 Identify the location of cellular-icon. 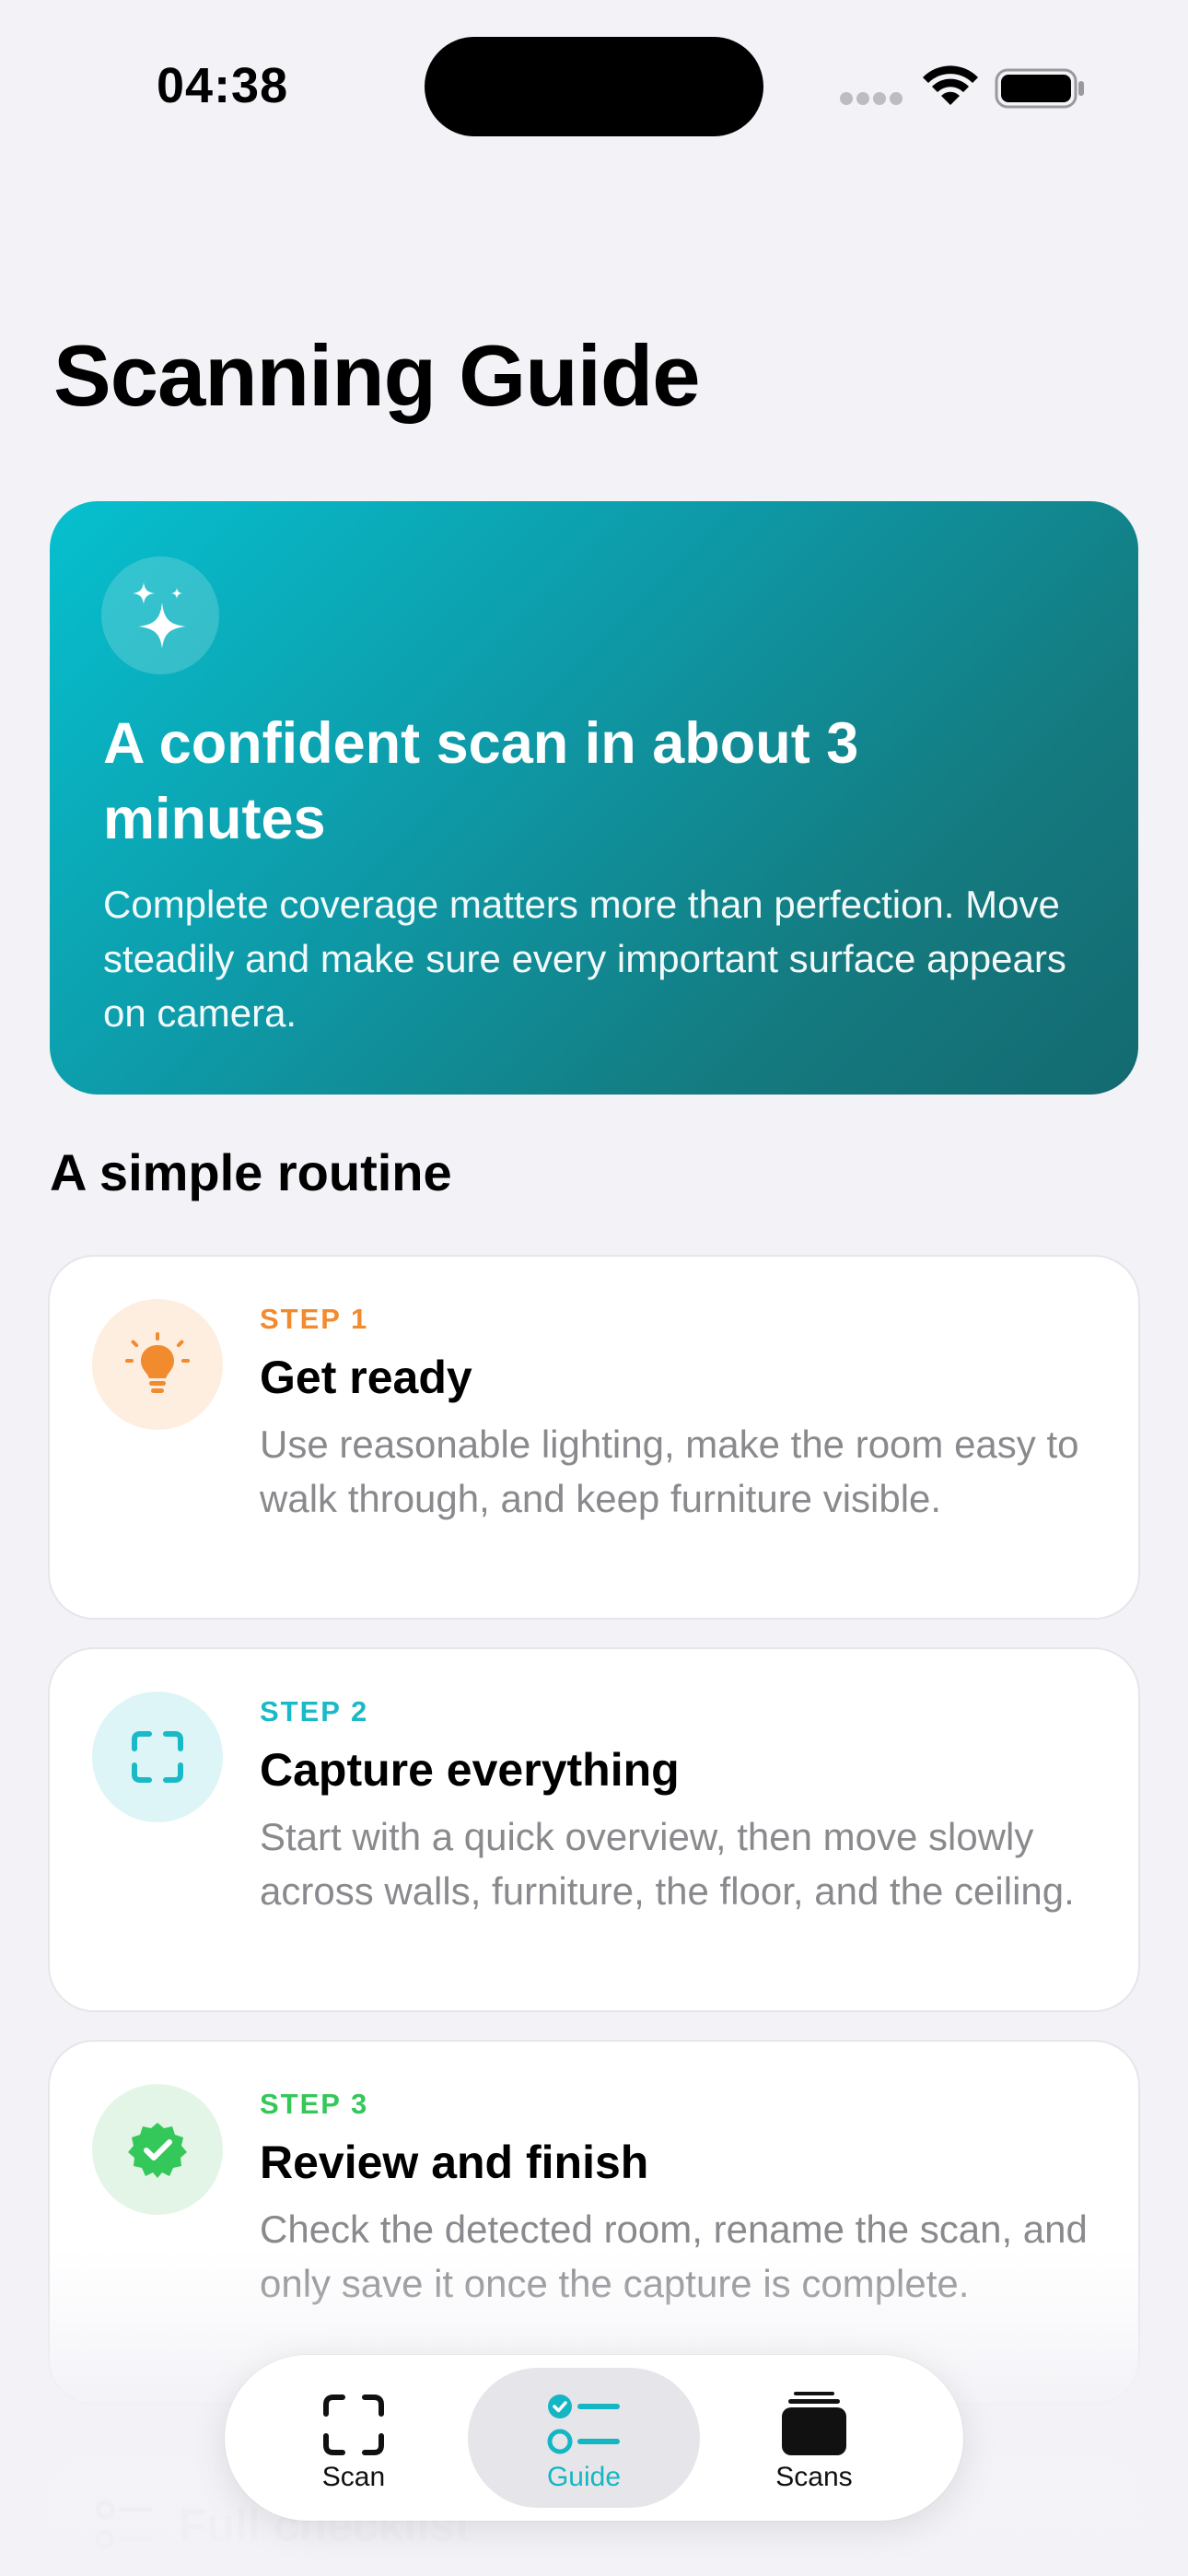
(872, 98).